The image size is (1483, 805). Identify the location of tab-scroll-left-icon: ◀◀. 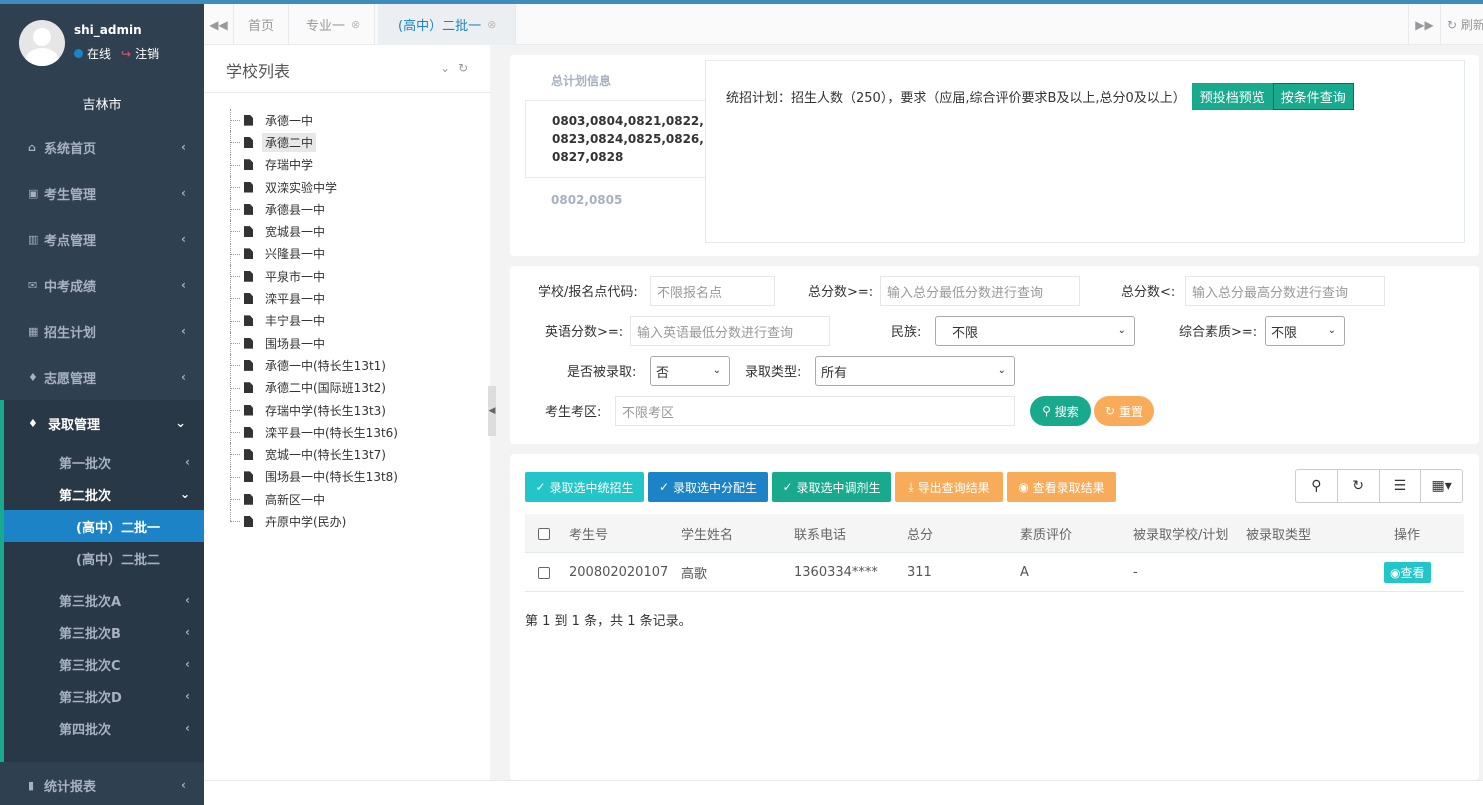
(219, 24).